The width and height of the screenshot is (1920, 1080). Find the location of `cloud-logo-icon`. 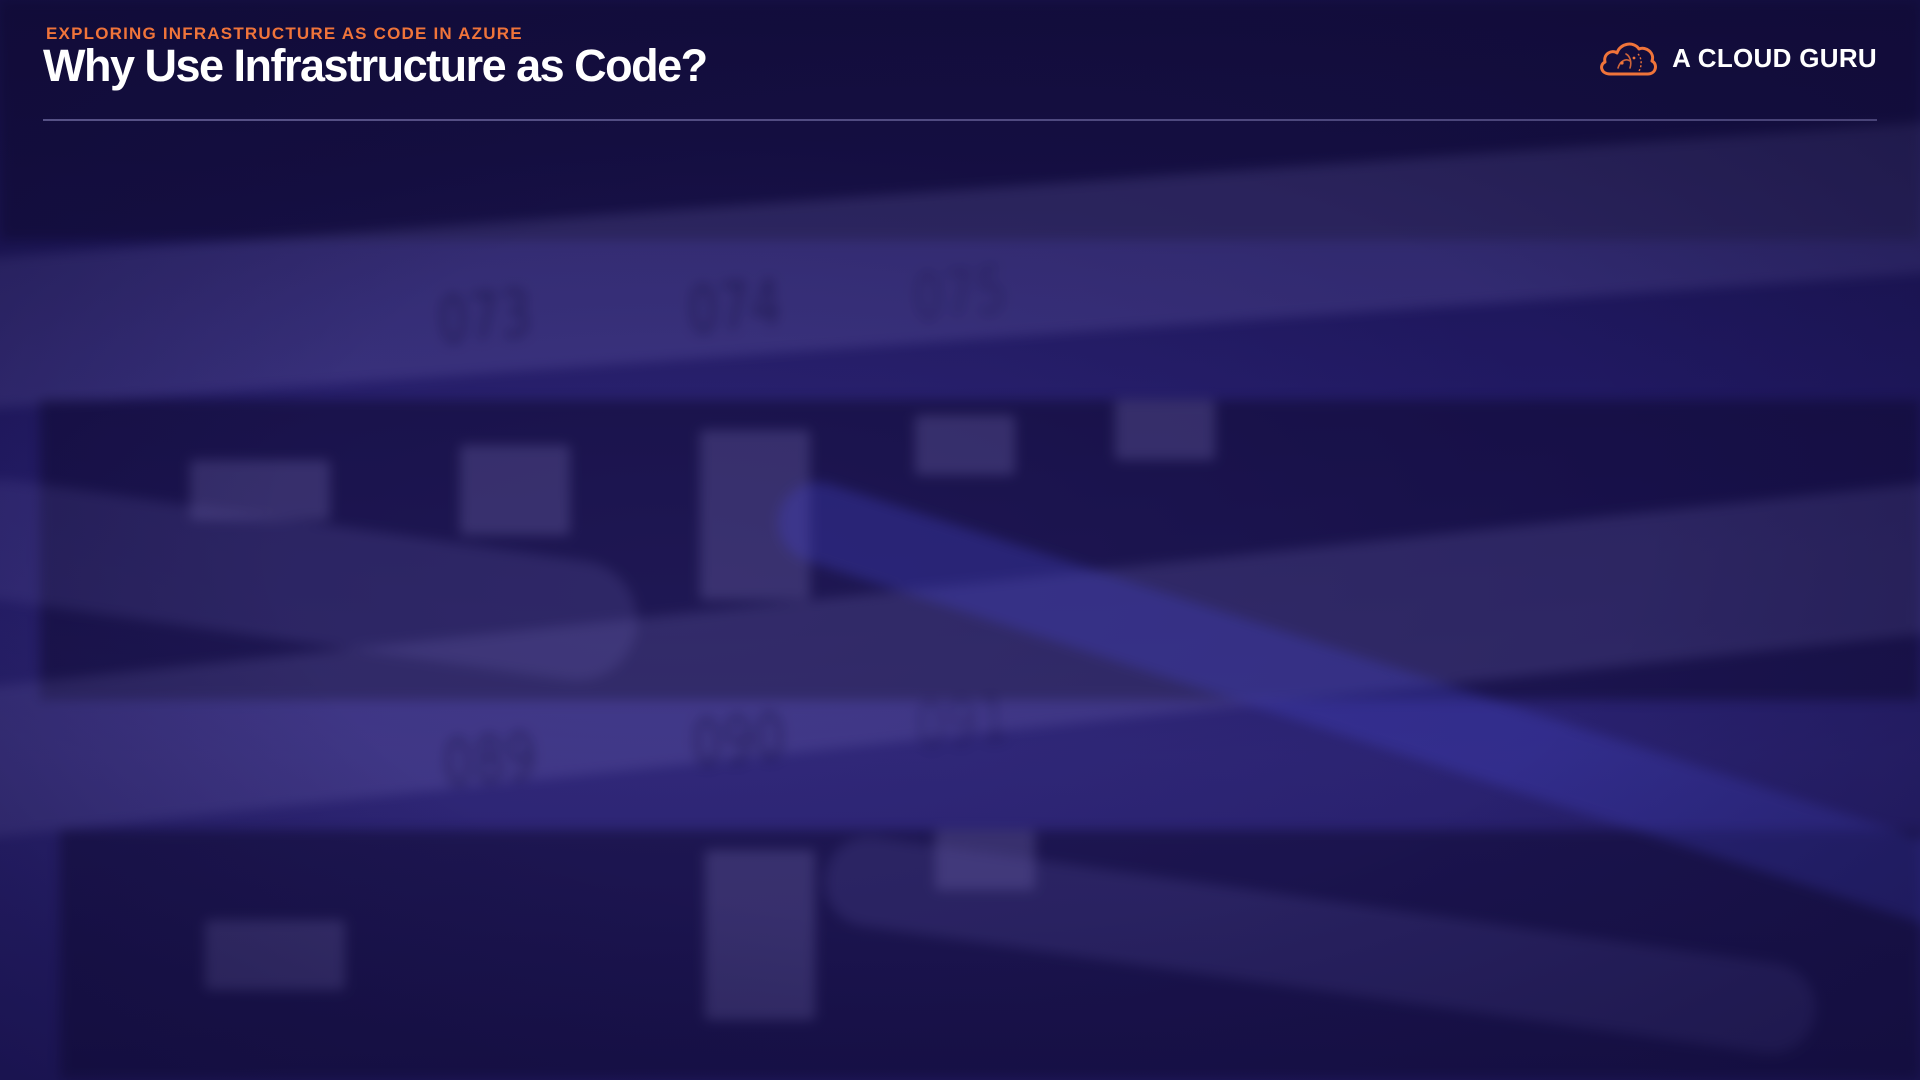

cloud-logo-icon is located at coordinates (1629, 59).